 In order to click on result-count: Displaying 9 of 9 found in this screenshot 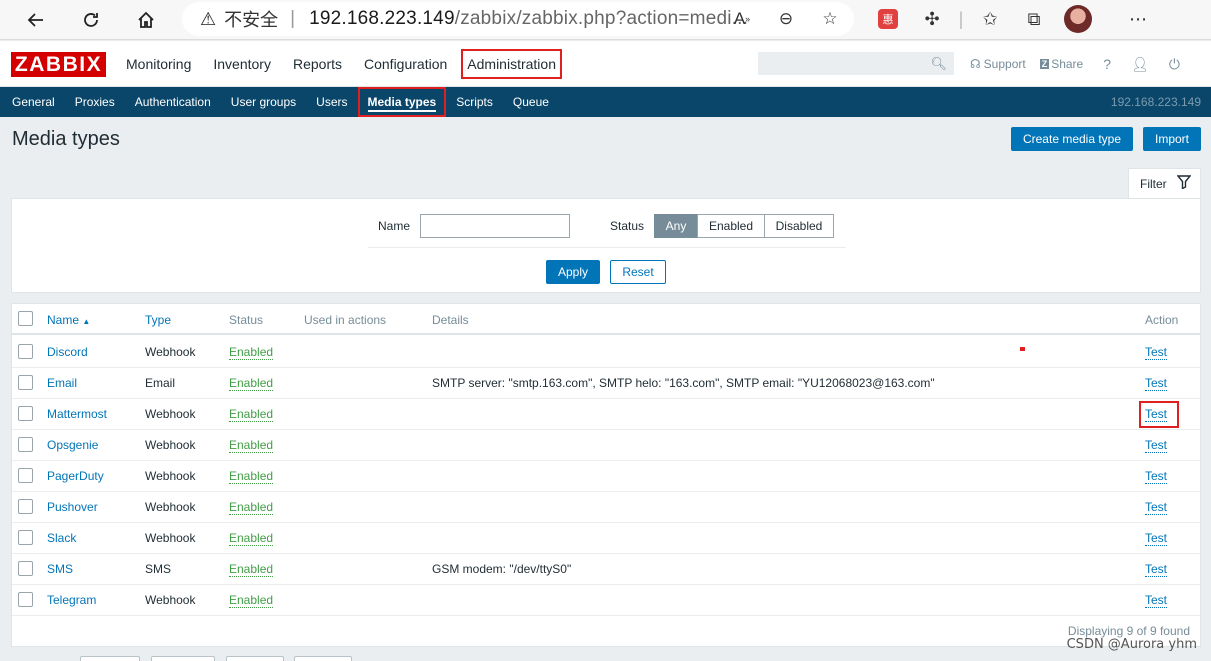, I will do `click(1128, 631)`.